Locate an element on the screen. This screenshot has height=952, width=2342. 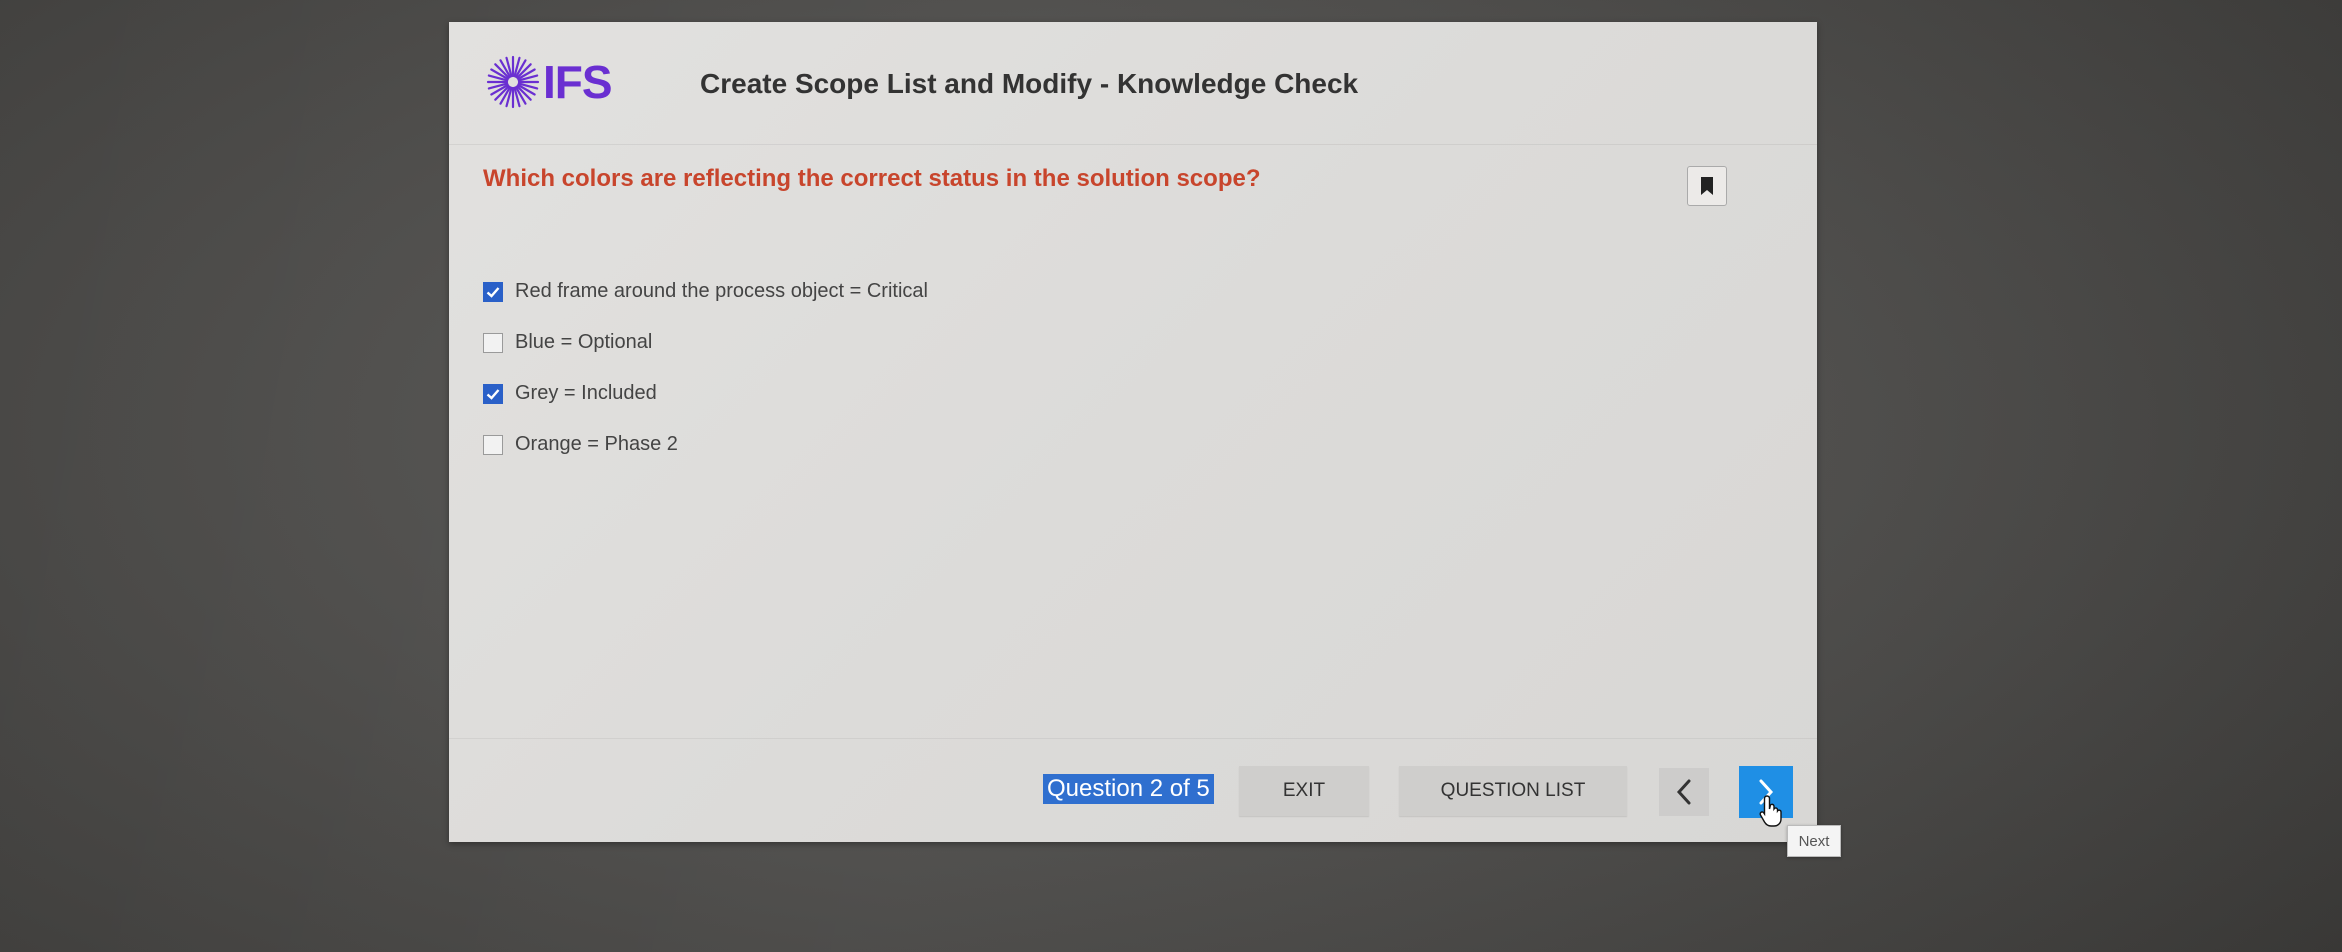
option-label: Grey = Included is located at coordinates (586, 393).